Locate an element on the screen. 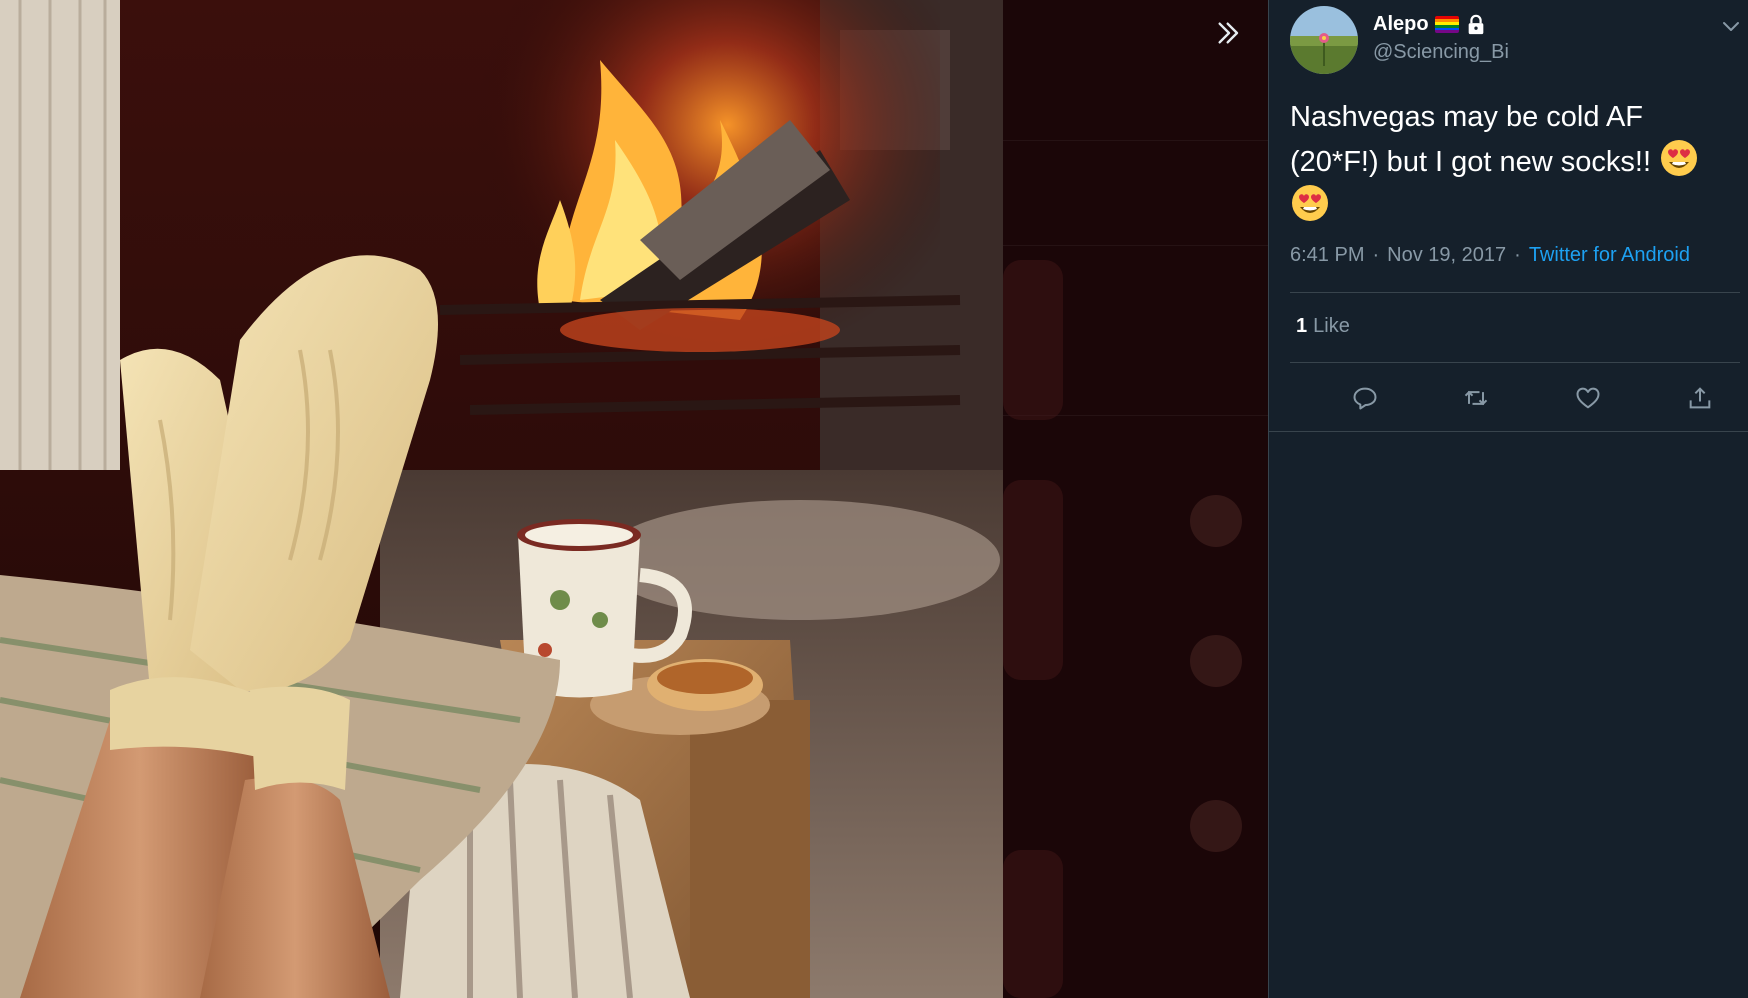  tweet-text-line-2: (20*F!) but I got new socks!! is located at coordinates (1471, 162).